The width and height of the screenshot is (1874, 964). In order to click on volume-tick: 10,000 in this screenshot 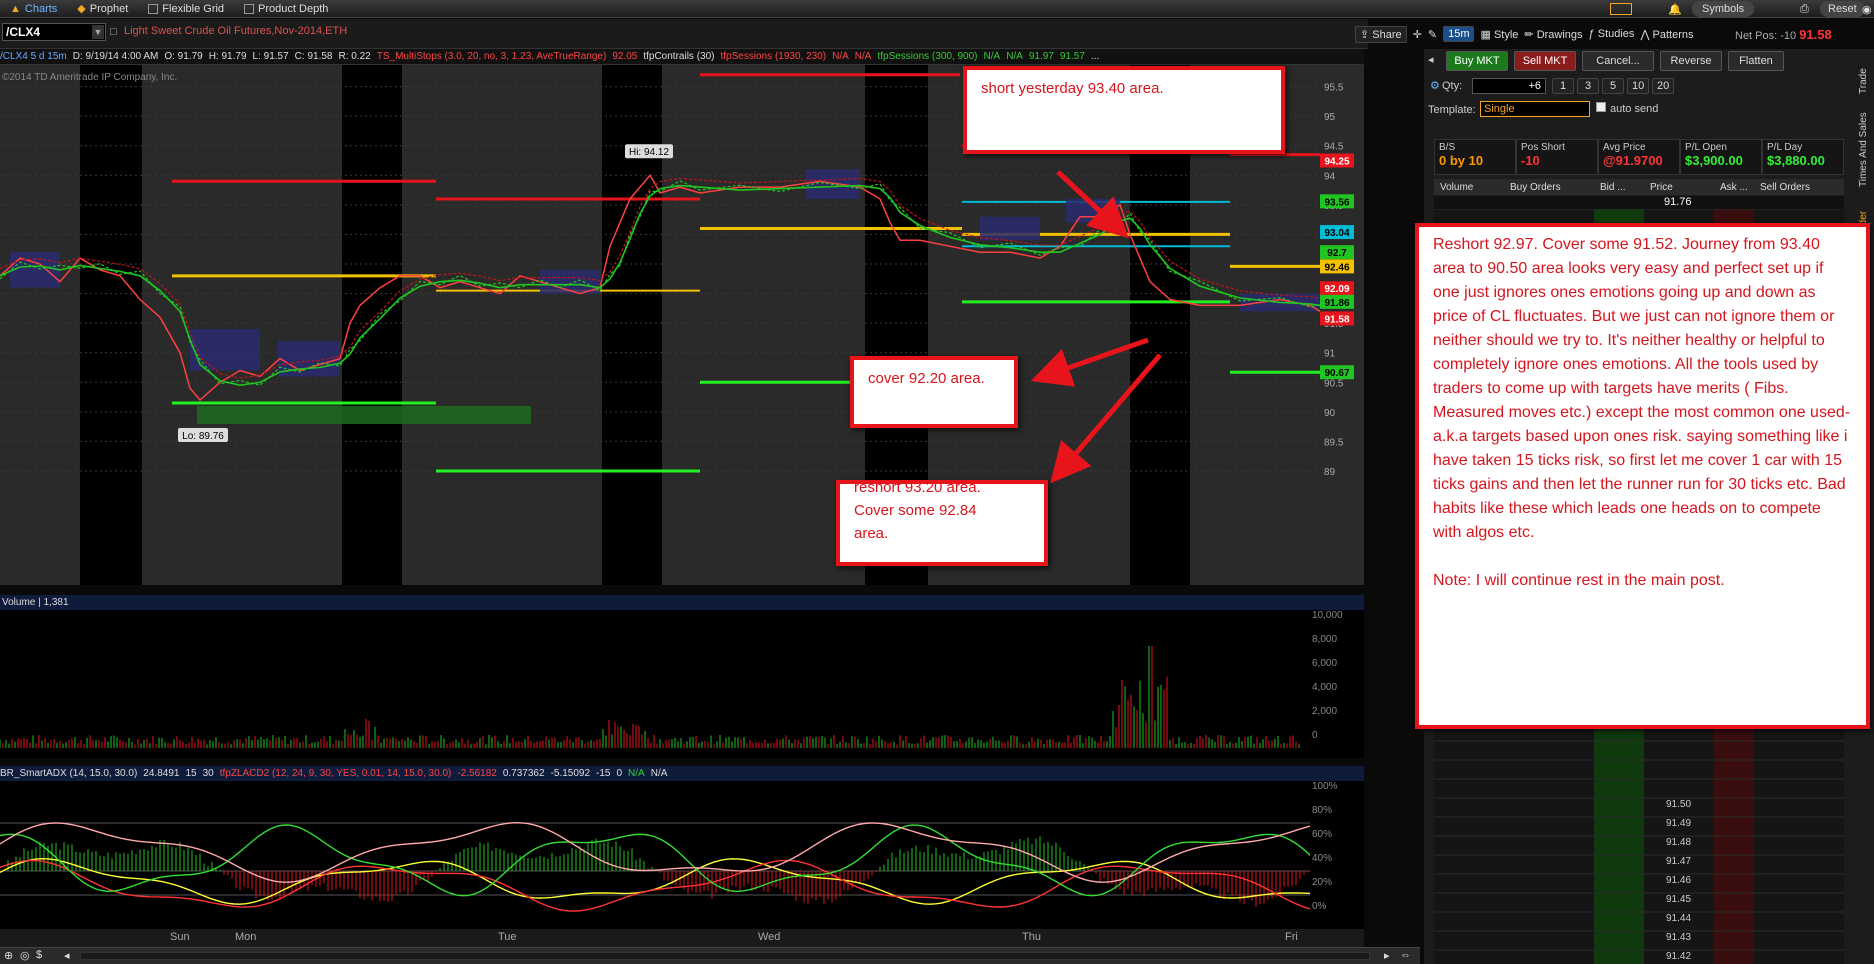, I will do `click(1327, 615)`.